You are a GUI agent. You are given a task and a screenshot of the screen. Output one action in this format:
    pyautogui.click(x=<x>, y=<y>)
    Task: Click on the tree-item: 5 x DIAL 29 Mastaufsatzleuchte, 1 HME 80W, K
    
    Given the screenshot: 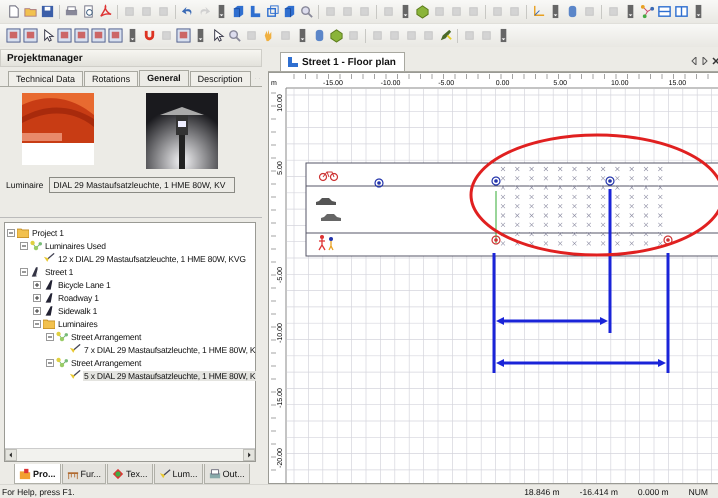 What is the action you would take?
    pyautogui.click(x=169, y=375)
    